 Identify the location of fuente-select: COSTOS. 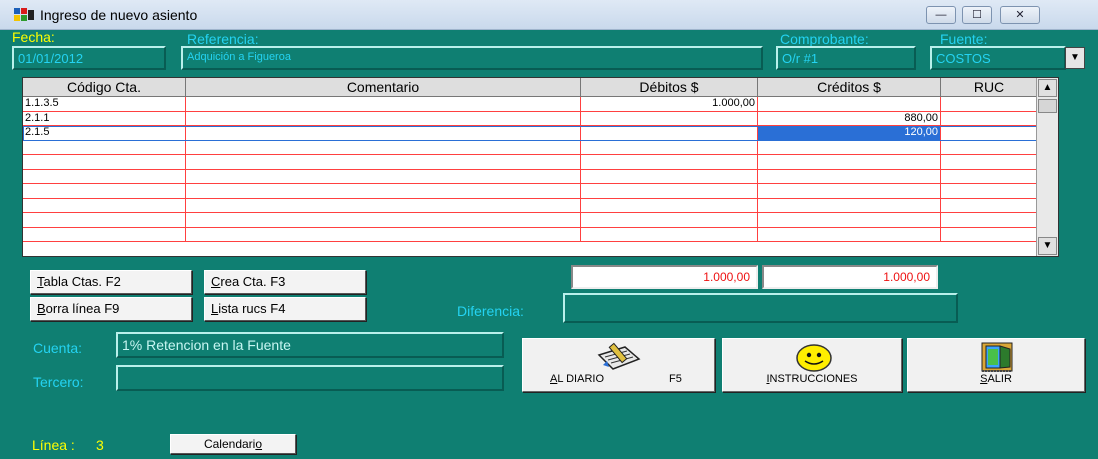
(998, 58).